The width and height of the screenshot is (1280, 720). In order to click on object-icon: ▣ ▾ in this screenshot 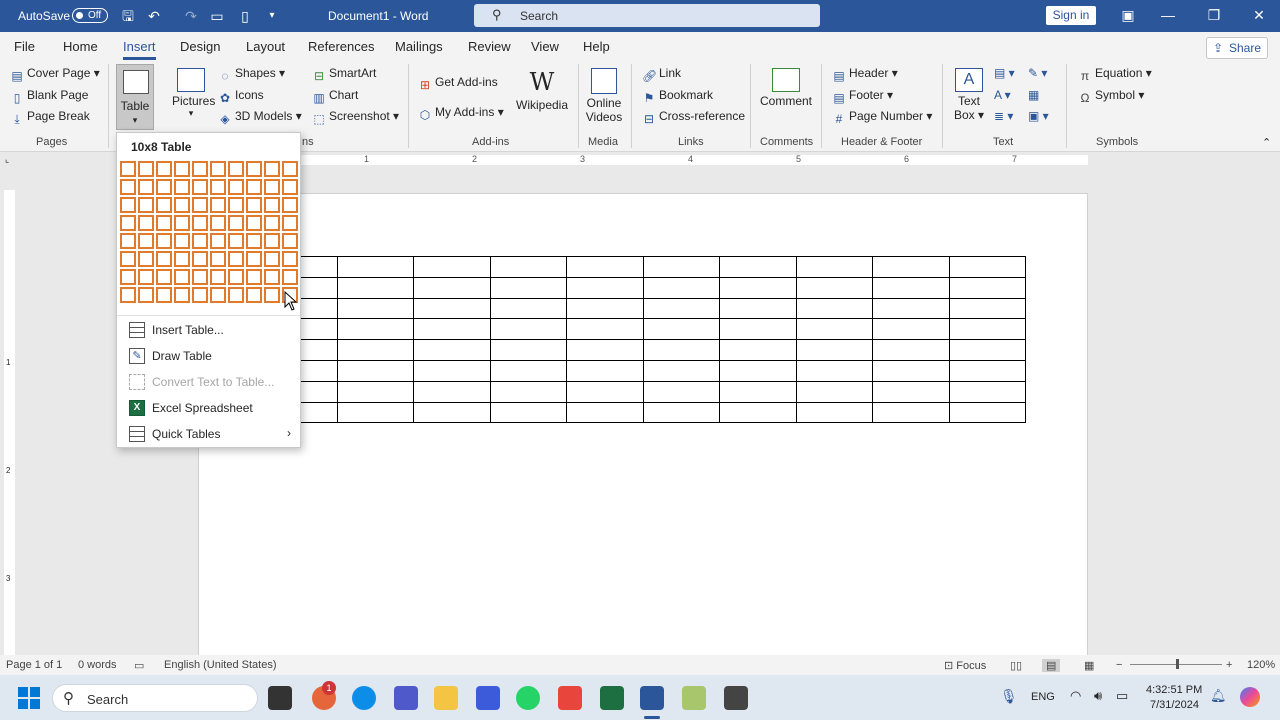, I will do `click(1038, 116)`.